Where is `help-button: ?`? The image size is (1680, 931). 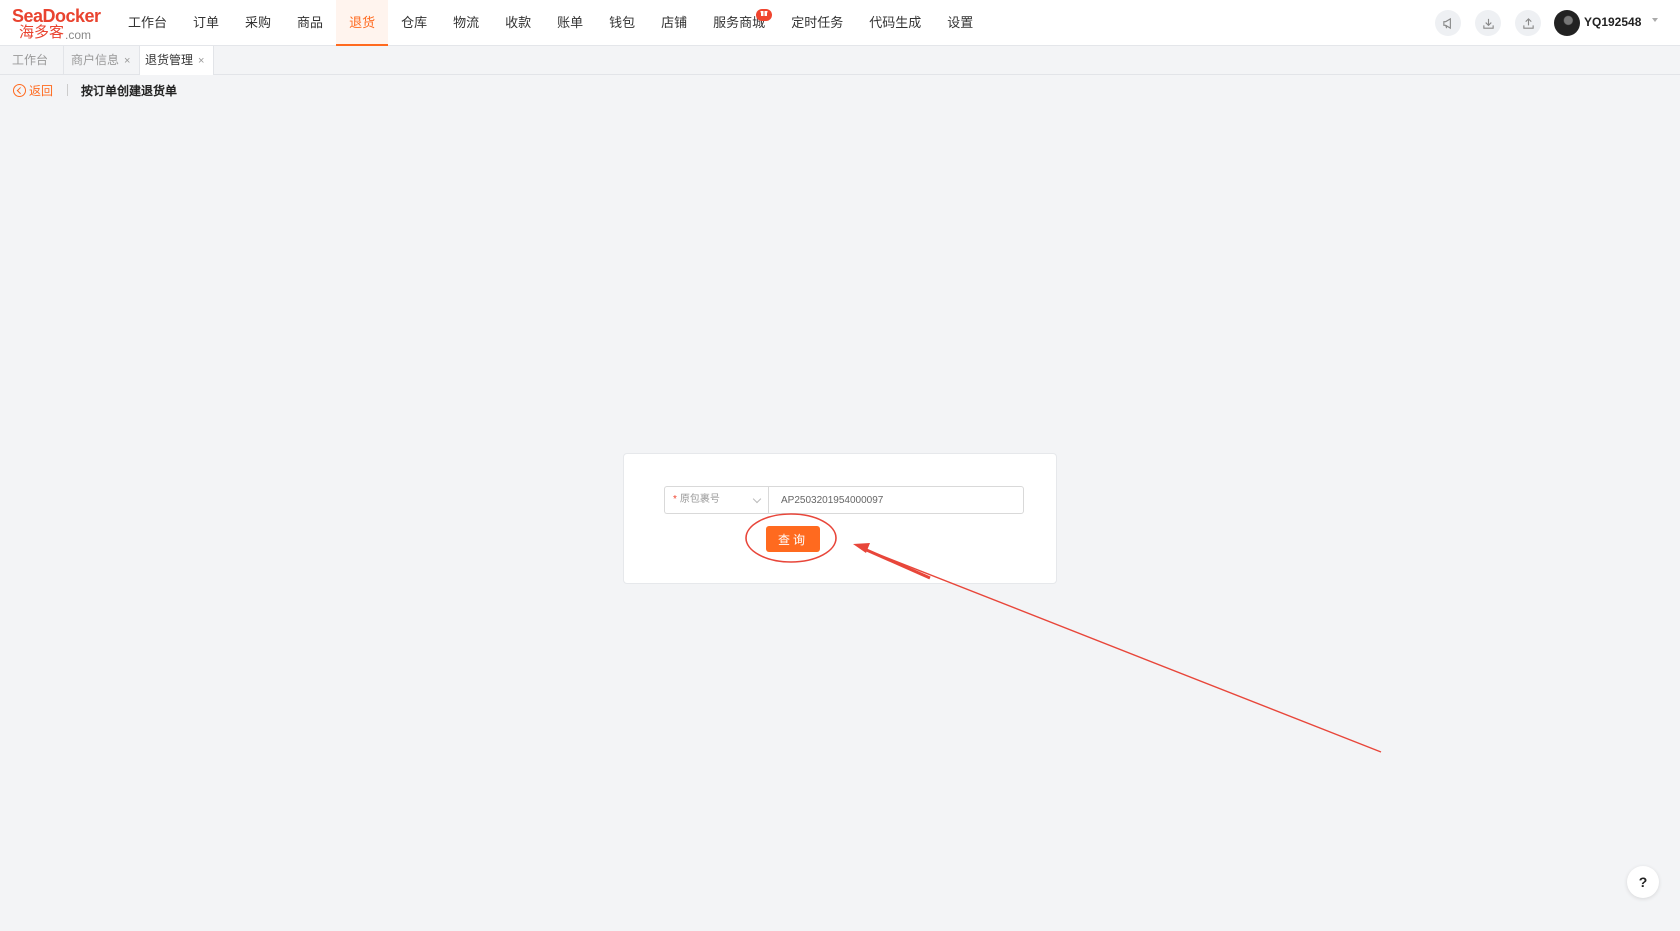
help-button: ? is located at coordinates (1643, 882).